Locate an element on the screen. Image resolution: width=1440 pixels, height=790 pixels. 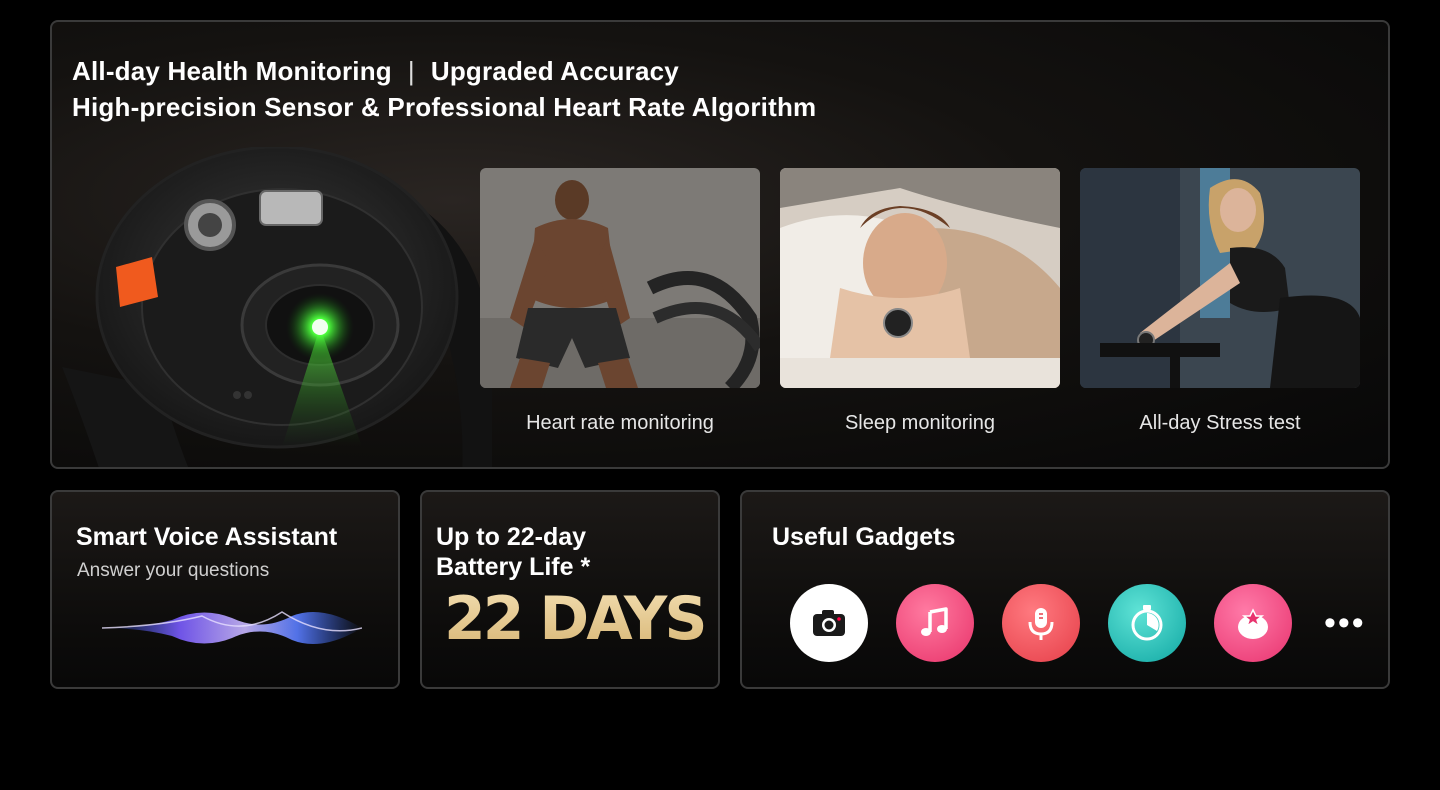
voice-waveform-icon is located at coordinates (232, 627).